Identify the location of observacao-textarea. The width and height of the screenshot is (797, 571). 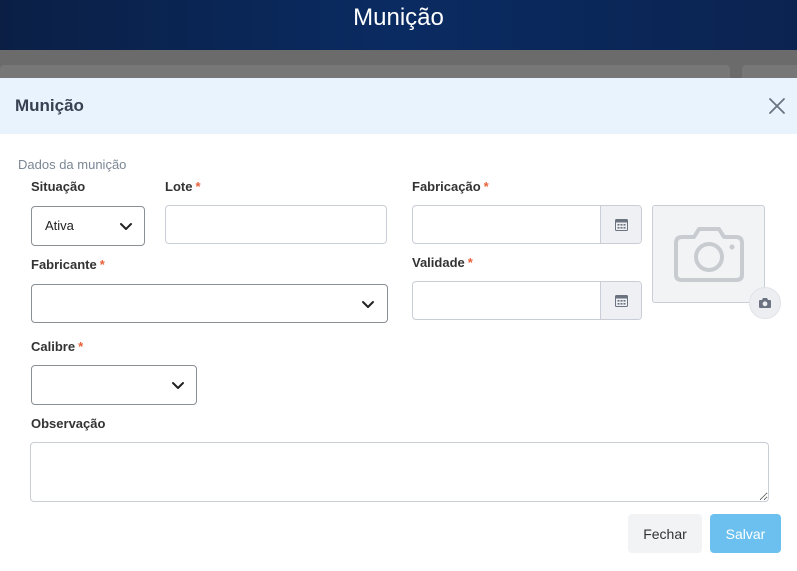
(399, 472).